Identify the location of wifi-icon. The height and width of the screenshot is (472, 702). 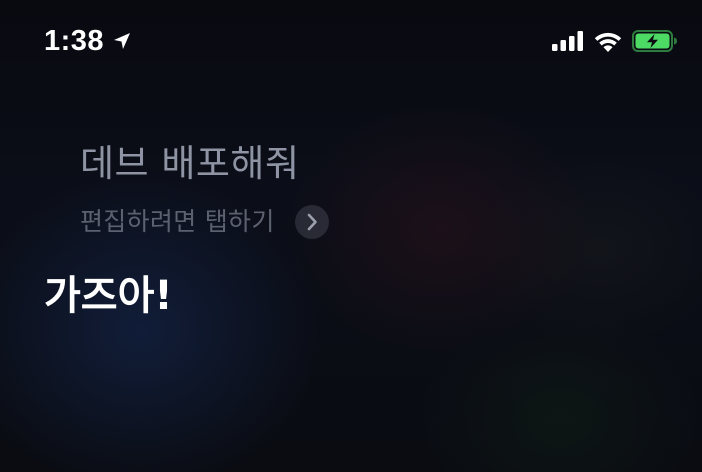
(608, 43).